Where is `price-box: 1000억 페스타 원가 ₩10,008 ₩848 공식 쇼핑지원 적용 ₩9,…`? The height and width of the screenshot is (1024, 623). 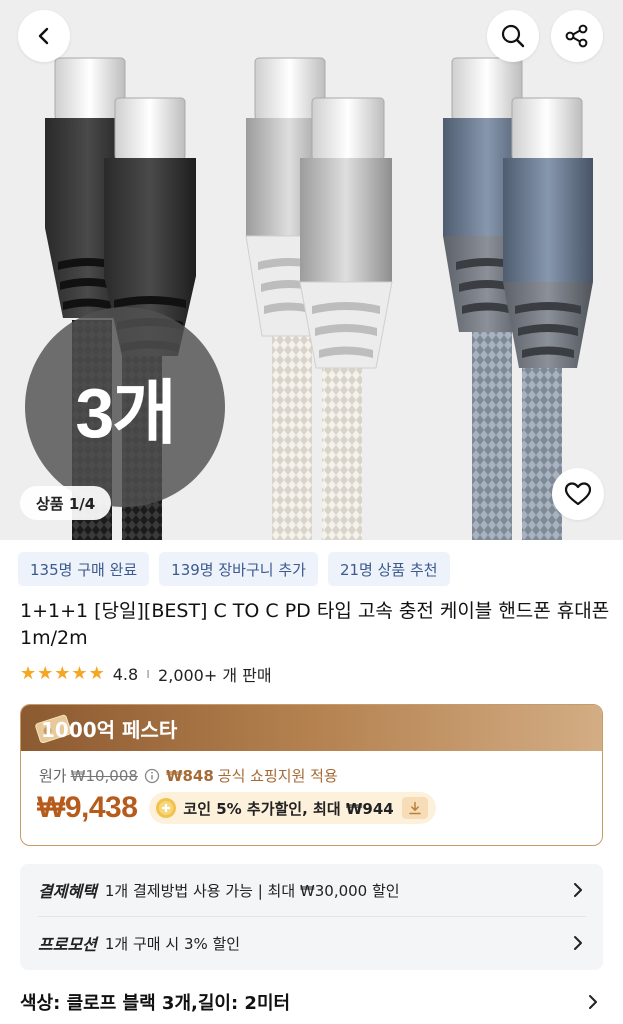
price-box: 1000억 페스타 원가 ₩10,008 ₩848 공식 쇼핑지원 적용 ₩9,… is located at coordinates (311, 775).